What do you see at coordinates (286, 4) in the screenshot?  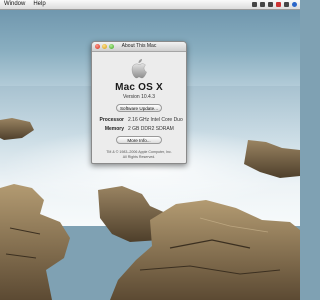 I see `clock-icon` at bounding box center [286, 4].